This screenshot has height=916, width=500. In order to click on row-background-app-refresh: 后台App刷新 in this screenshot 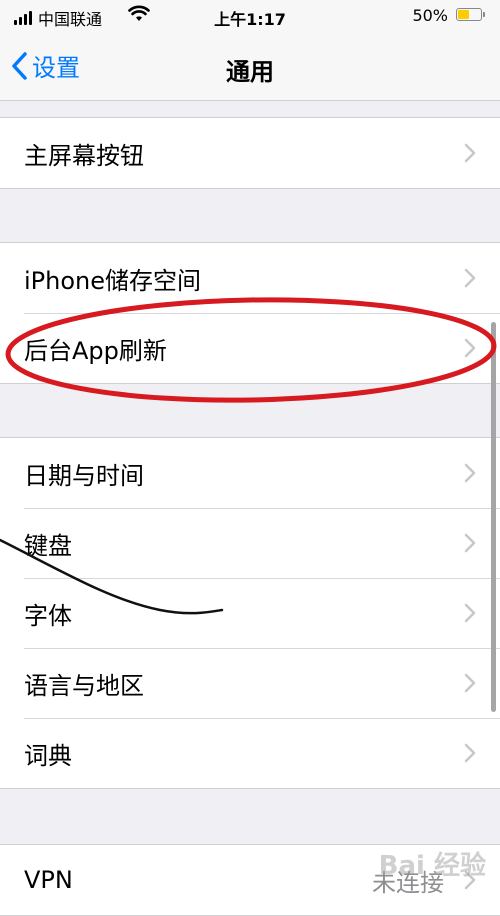, I will do `click(250, 348)`.